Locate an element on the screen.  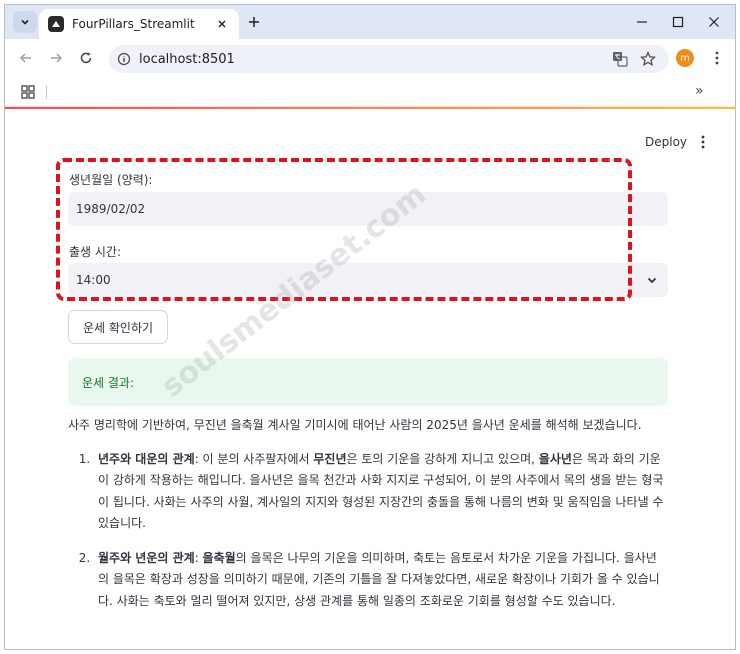
app-menu-icon is located at coordinates (703, 142).